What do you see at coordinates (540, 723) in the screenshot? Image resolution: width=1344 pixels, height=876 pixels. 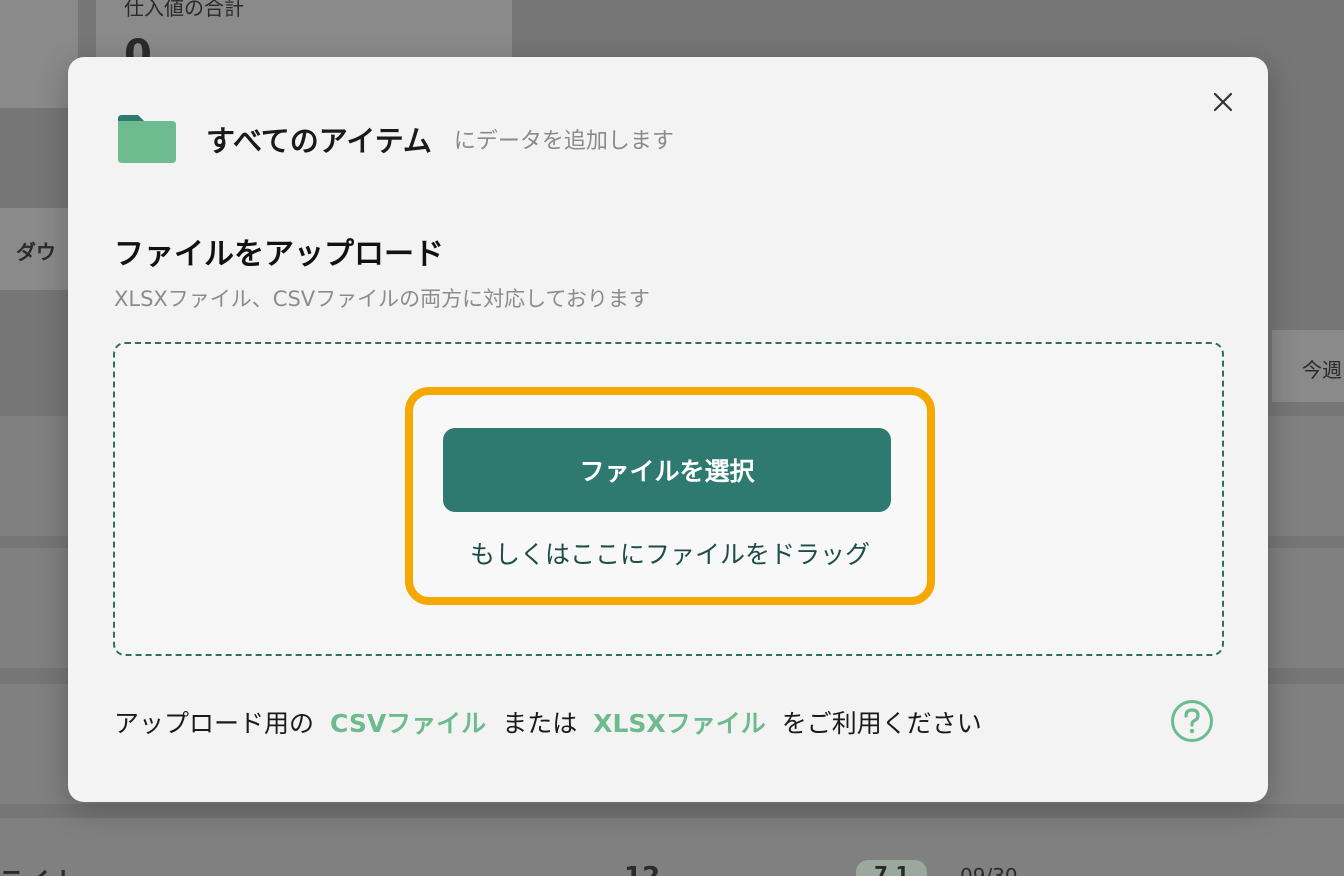 I see `footer-middle: または` at bounding box center [540, 723].